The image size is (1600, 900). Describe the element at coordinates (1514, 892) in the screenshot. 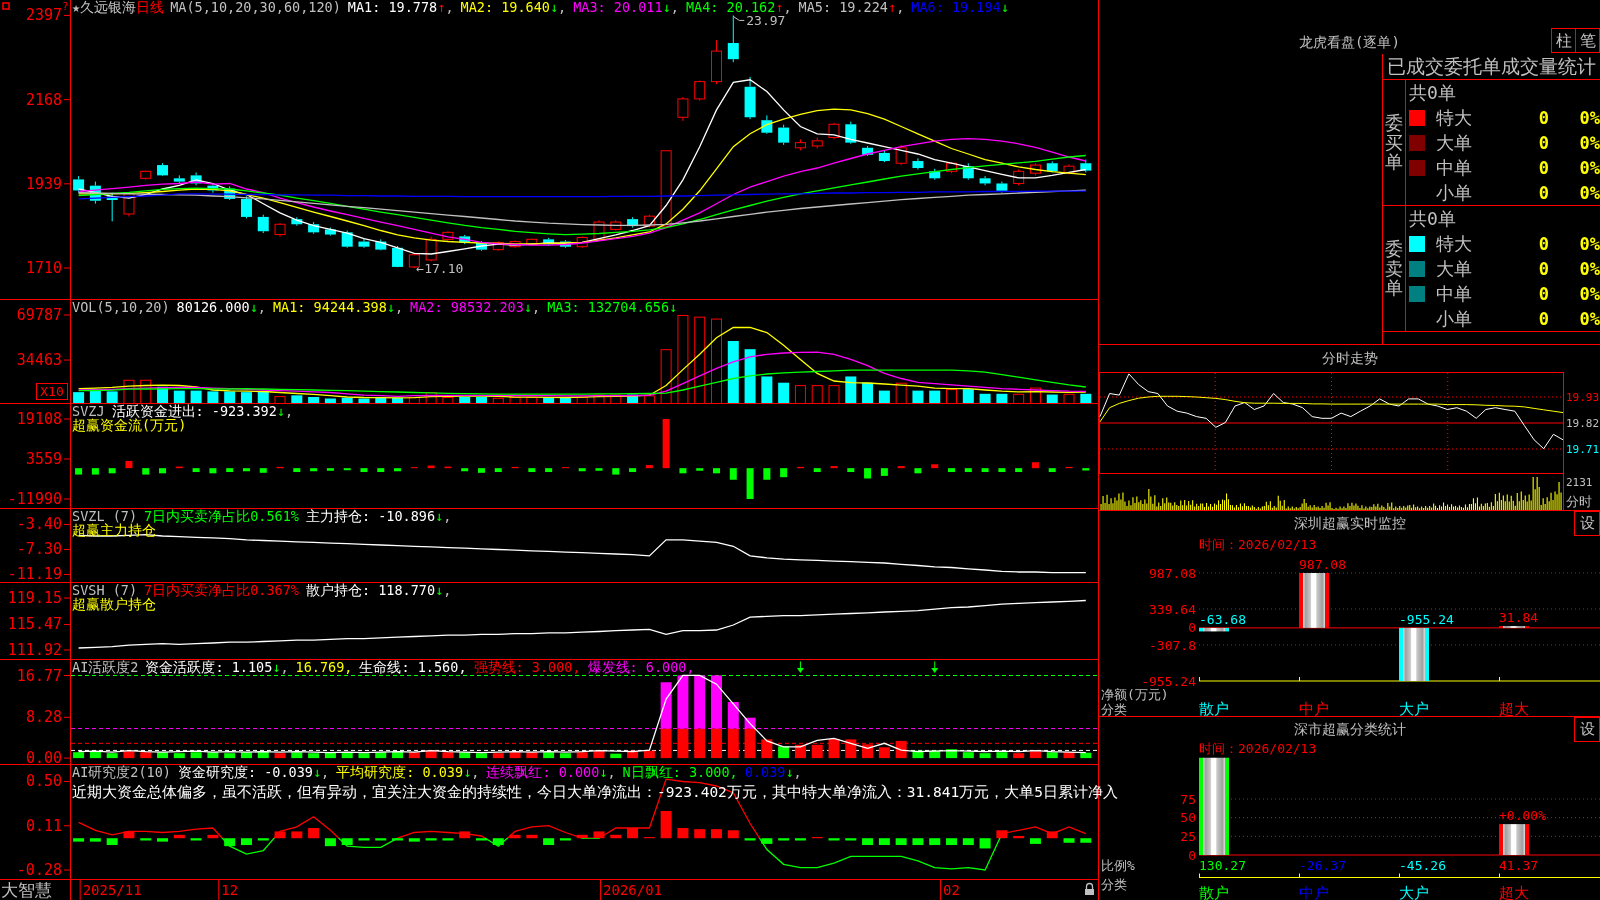

I see `category-label: 超大` at that location.